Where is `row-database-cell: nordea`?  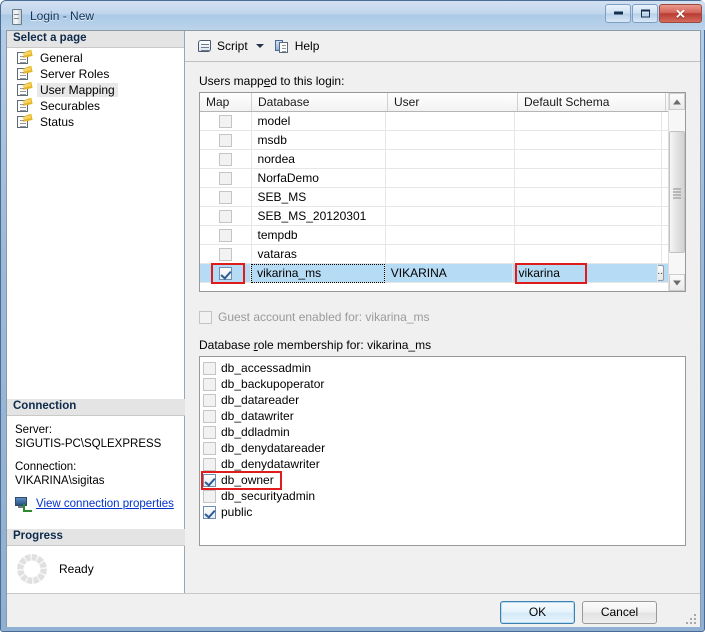
row-database-cell: nordea is located at coordinates (319, 159).